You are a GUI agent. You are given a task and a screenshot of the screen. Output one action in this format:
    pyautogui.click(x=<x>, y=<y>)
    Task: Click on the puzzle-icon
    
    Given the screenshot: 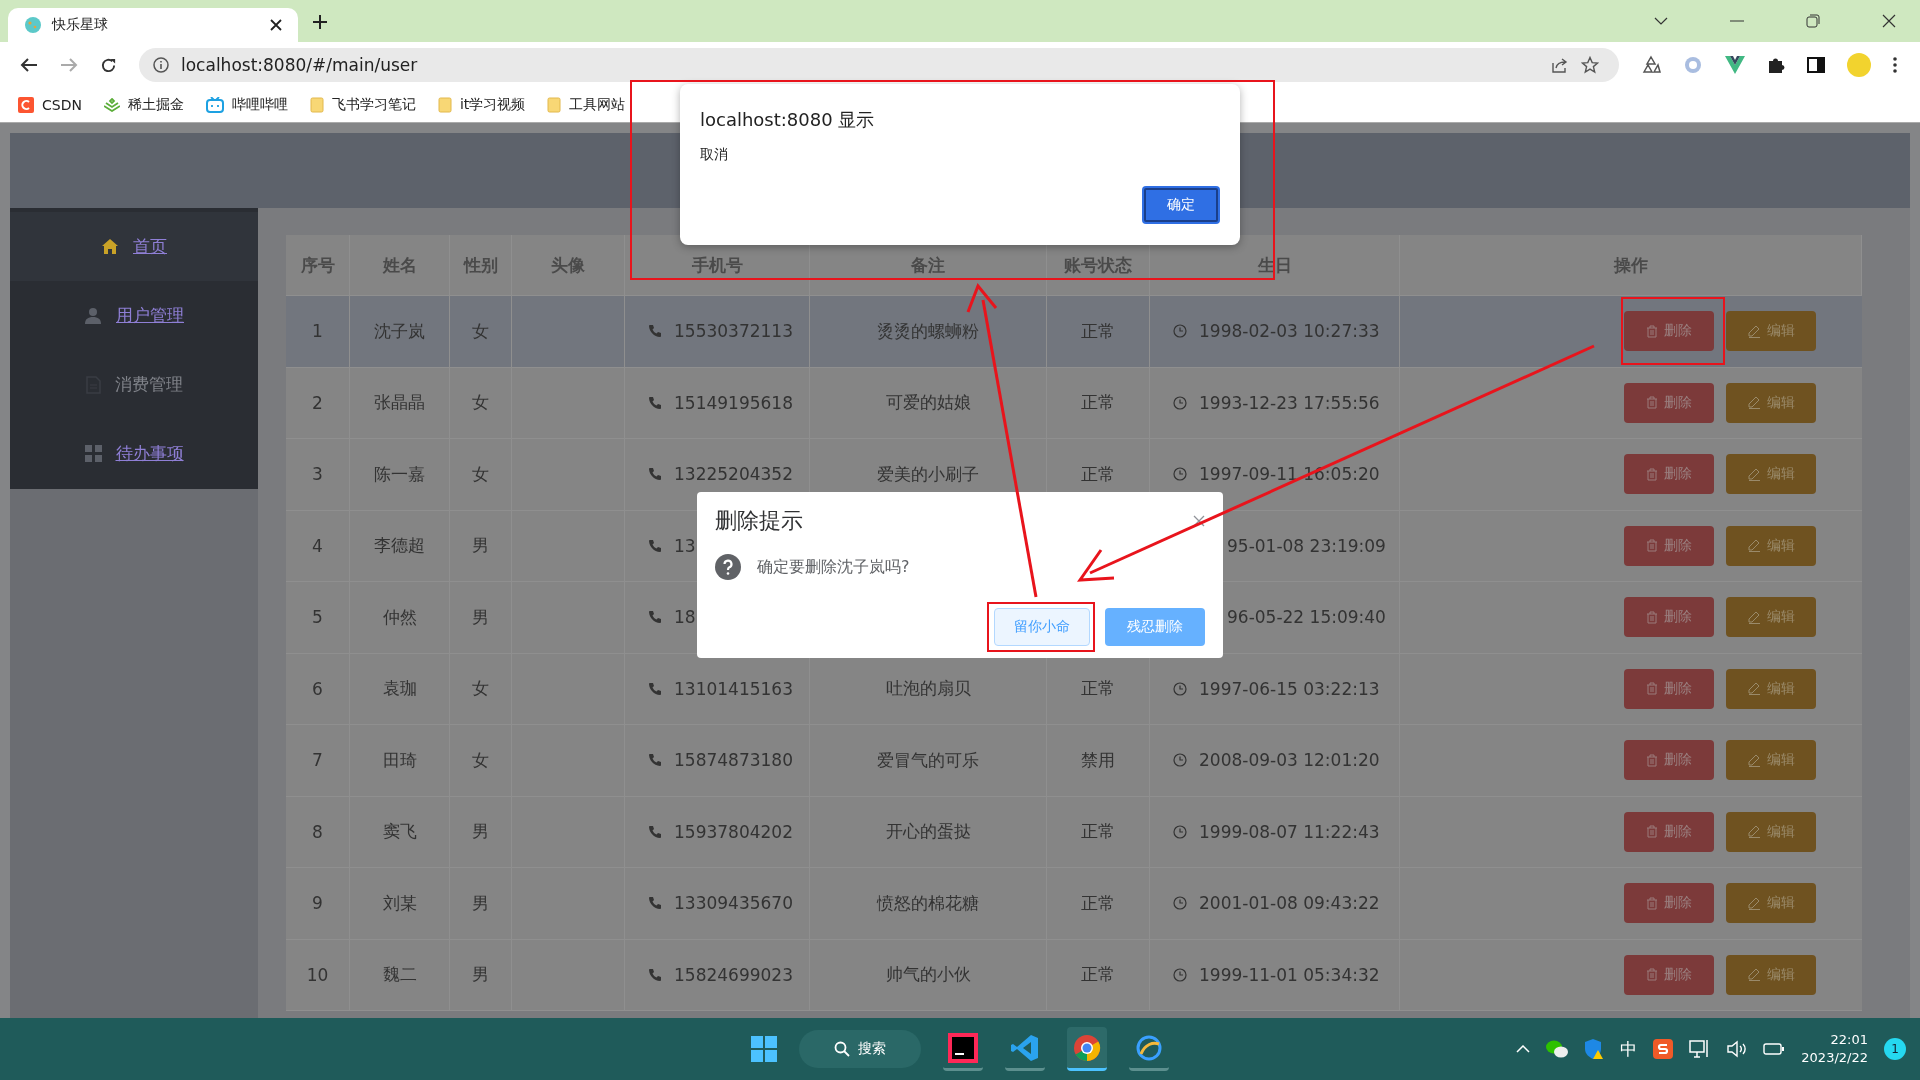 What is the action you would take?
    pyautogui.click(x=1776, y=65)
    